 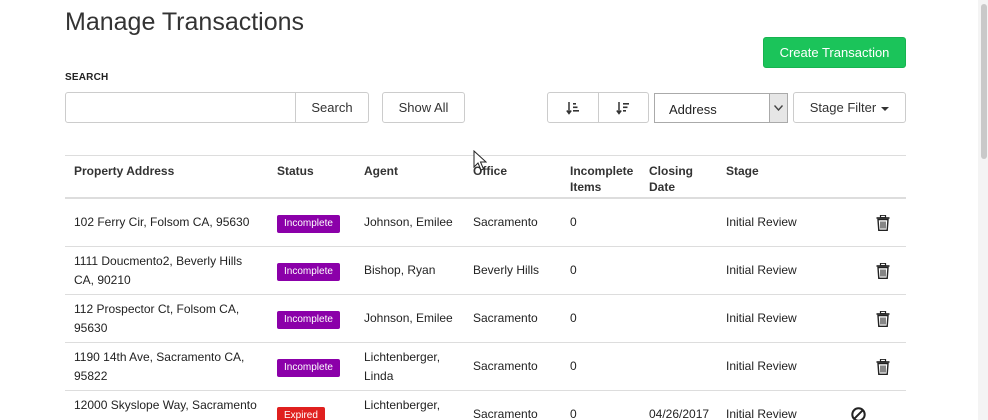 What do you see at coordinates (124, 171) in the screenshot?
I see `column-header-property-address: Property Address` at bounding box center [124, 171].